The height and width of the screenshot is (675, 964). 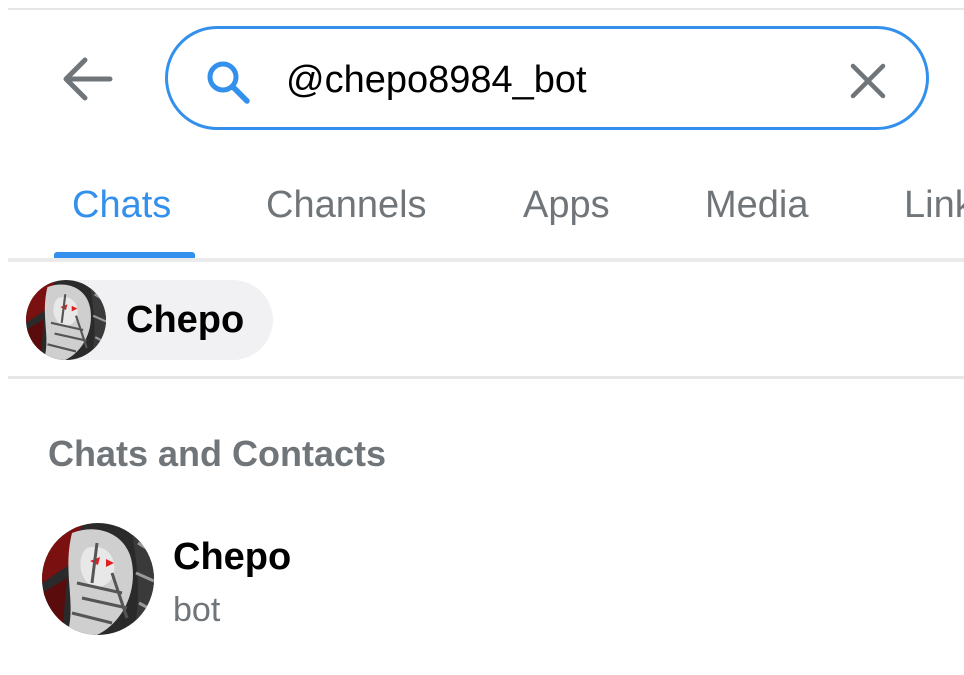 I want to click on tab-links: Links, so click(x=934, y=209).